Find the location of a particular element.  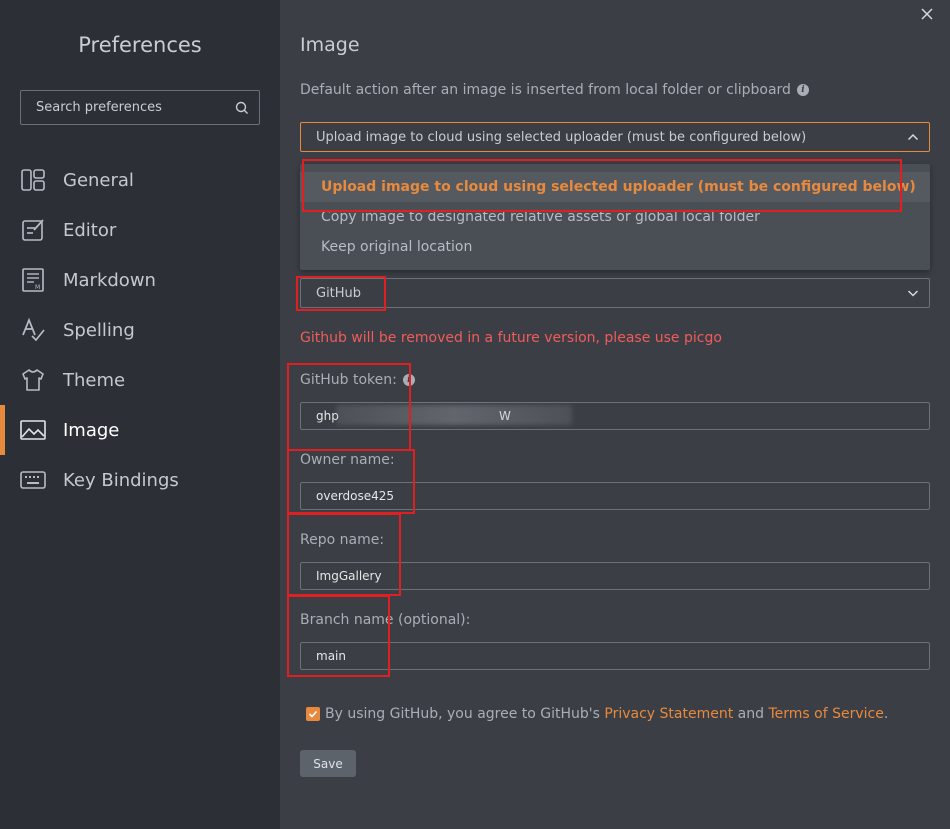

editor-icon is located at coordinates (33, 230).